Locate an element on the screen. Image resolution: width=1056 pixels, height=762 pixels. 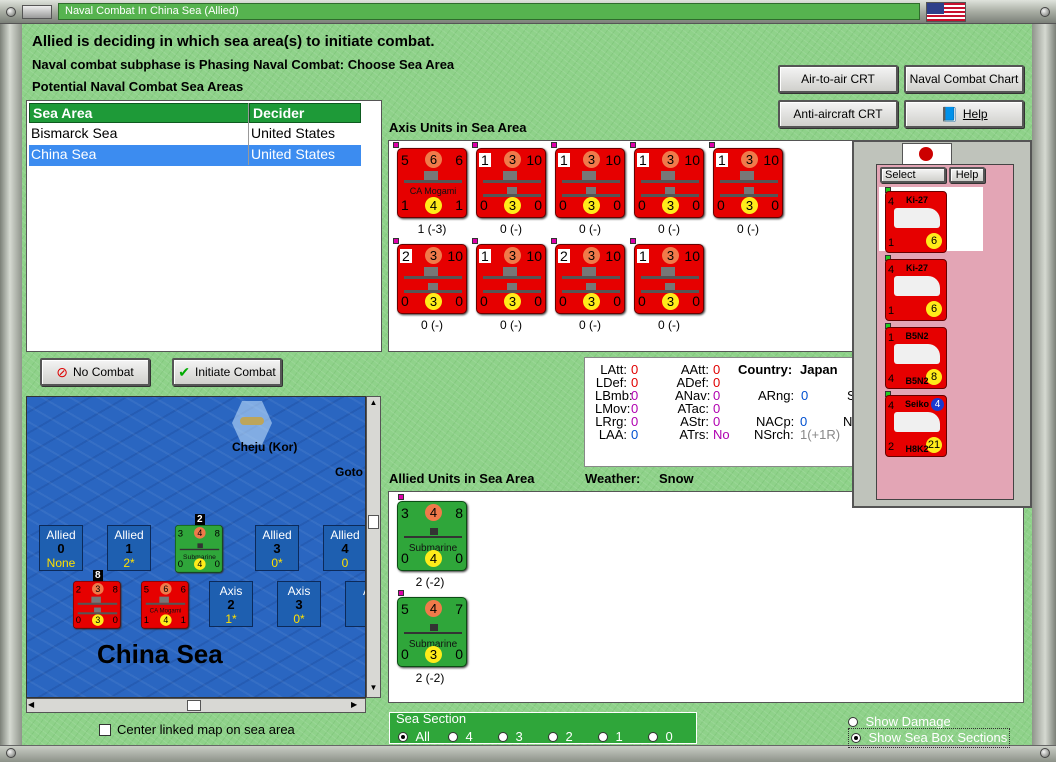
unit-counter: 238030 is located at coordinates (97, 605).